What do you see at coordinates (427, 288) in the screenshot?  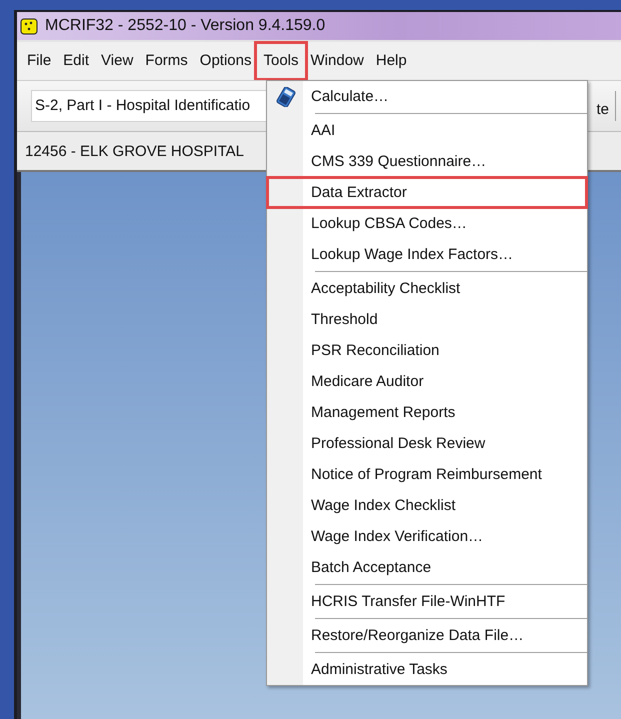 I see `menu-item: Acceptability Checklist` at bounding box center [427, 288].